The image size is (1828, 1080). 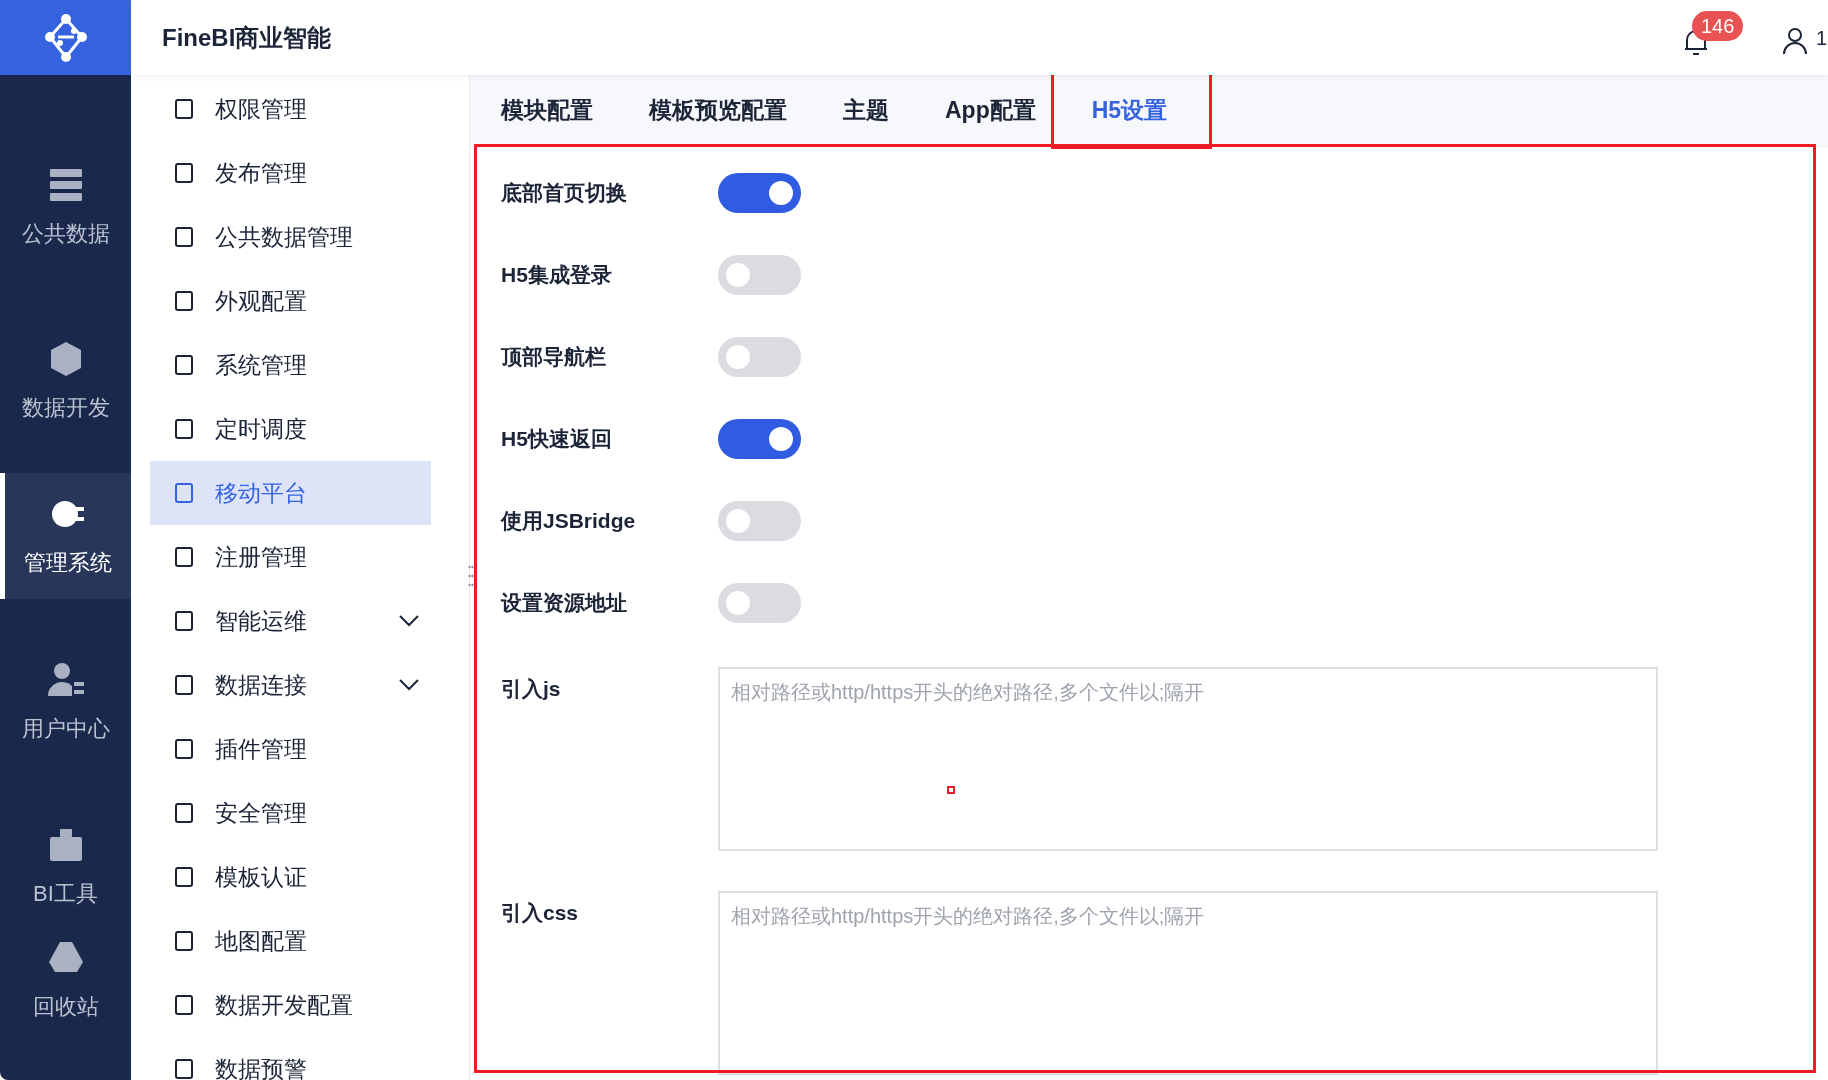 What do you see at coordinates (290, 941) in the screenshot?
I see `sidebar-item: 地图配置` at bounding box center [290, 941].